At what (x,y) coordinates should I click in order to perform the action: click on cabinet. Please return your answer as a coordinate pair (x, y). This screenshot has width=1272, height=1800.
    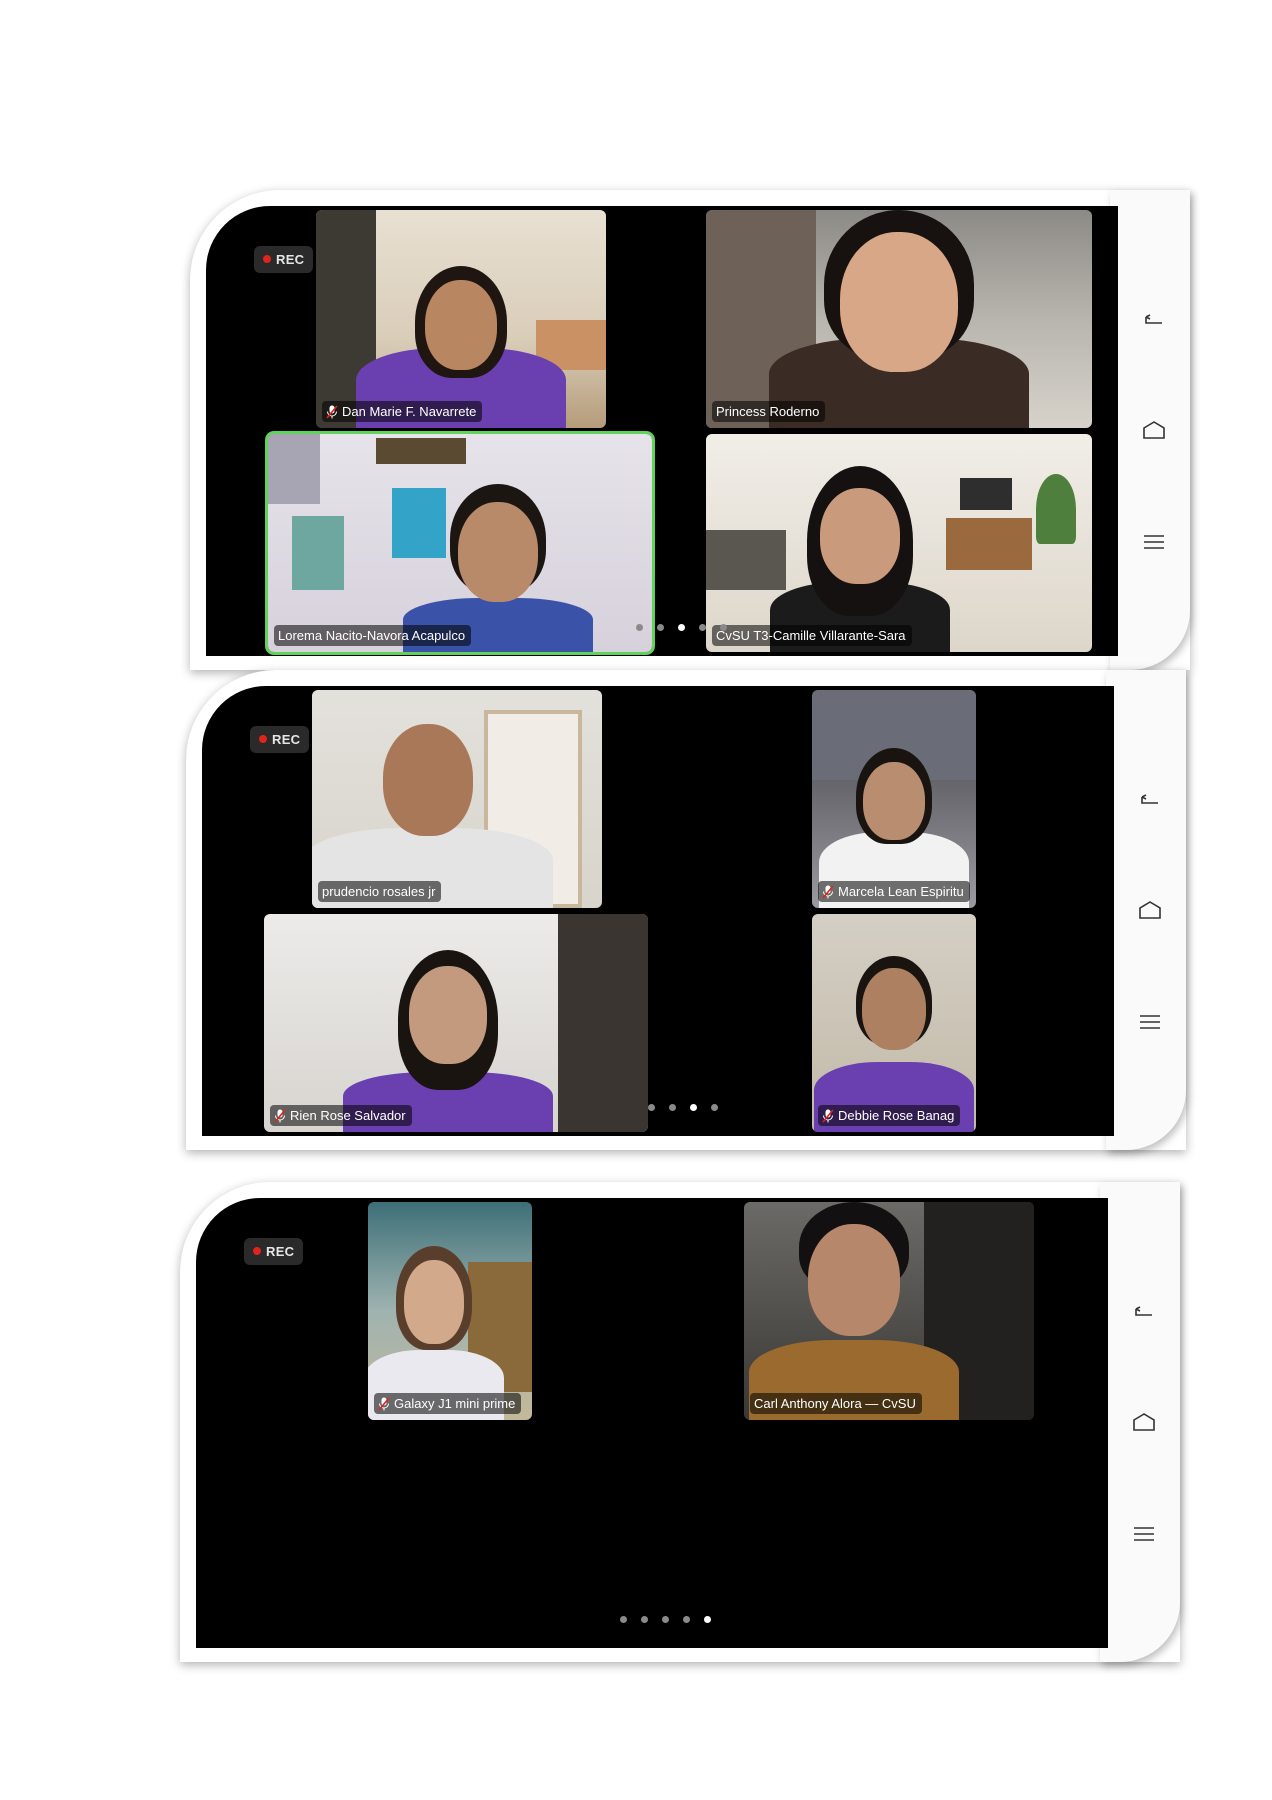
    Looking at the image, I should click on (603, 1023).